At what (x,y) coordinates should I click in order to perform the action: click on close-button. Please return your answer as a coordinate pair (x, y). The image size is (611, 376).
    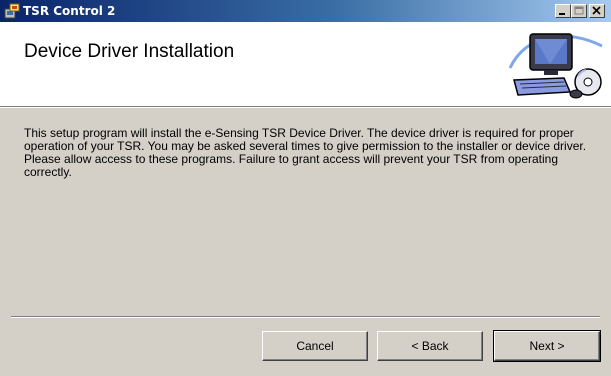
    Looking at the image, I should click on (597, 11).